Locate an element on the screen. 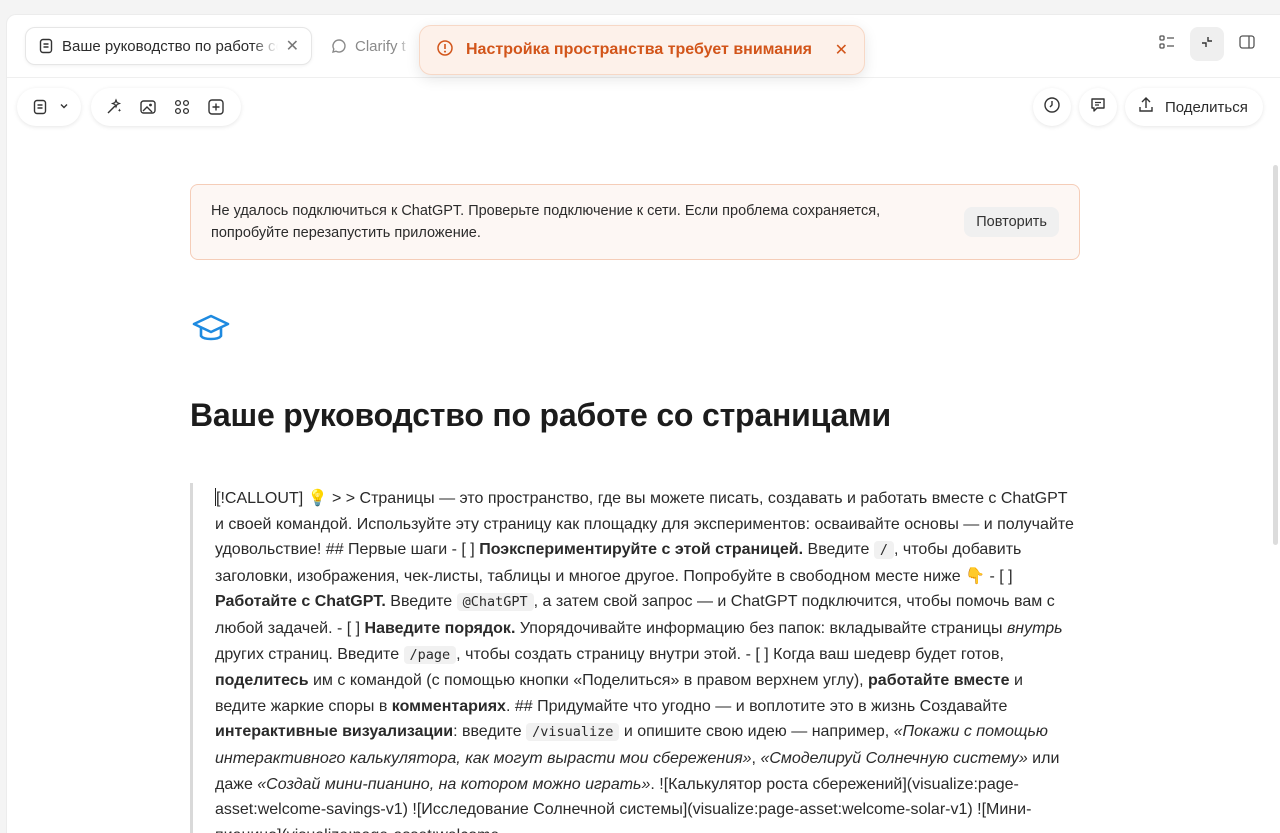  inline-code: /page is located at coordinates (430, 654).